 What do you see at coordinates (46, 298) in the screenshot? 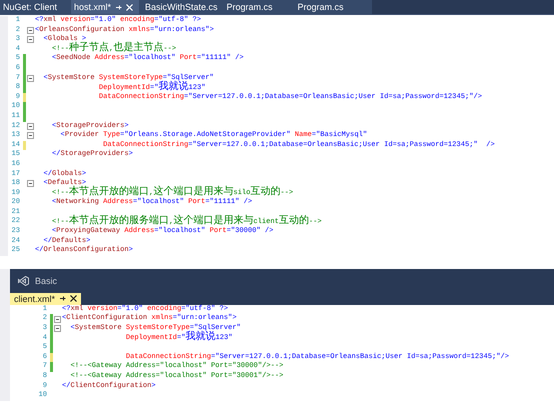
I see `editor-tab: client.xml*` at bounding box center [46, 298].